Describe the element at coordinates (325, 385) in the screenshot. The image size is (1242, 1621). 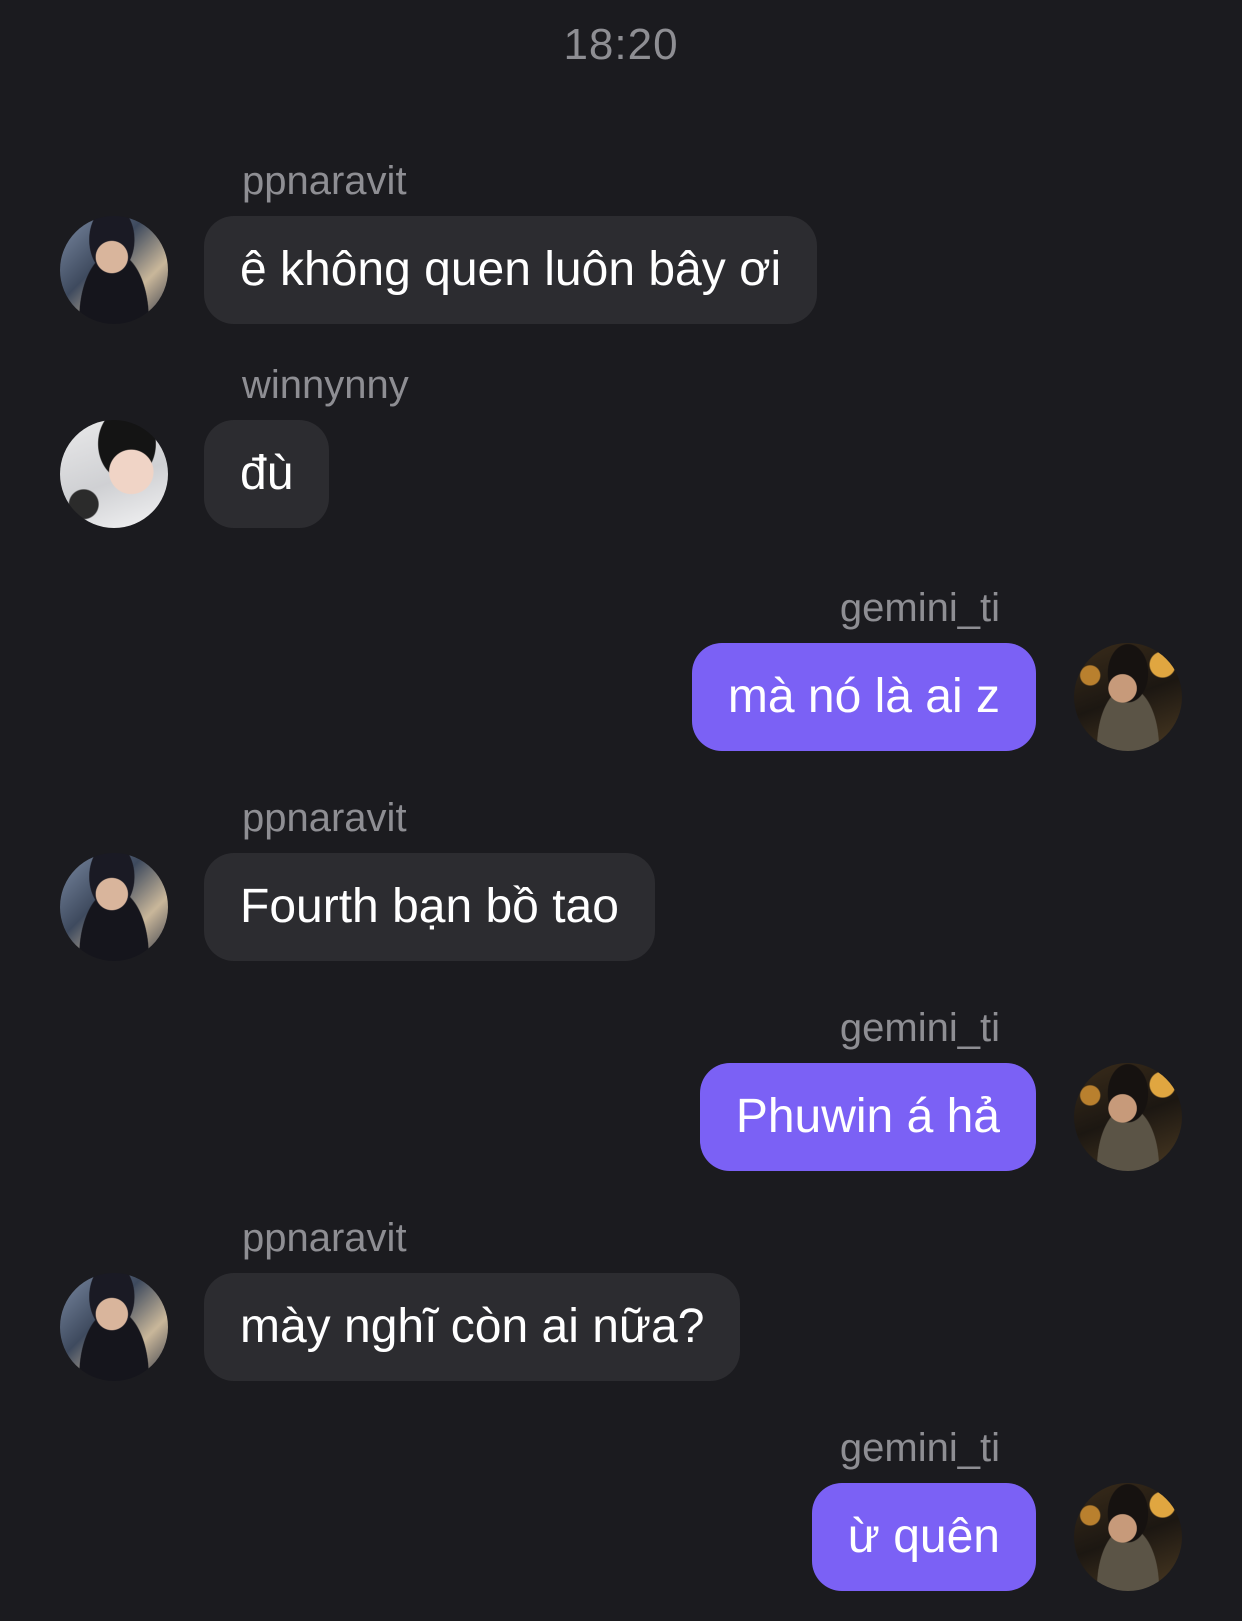
I see `sender-name: winnynny` at that location.